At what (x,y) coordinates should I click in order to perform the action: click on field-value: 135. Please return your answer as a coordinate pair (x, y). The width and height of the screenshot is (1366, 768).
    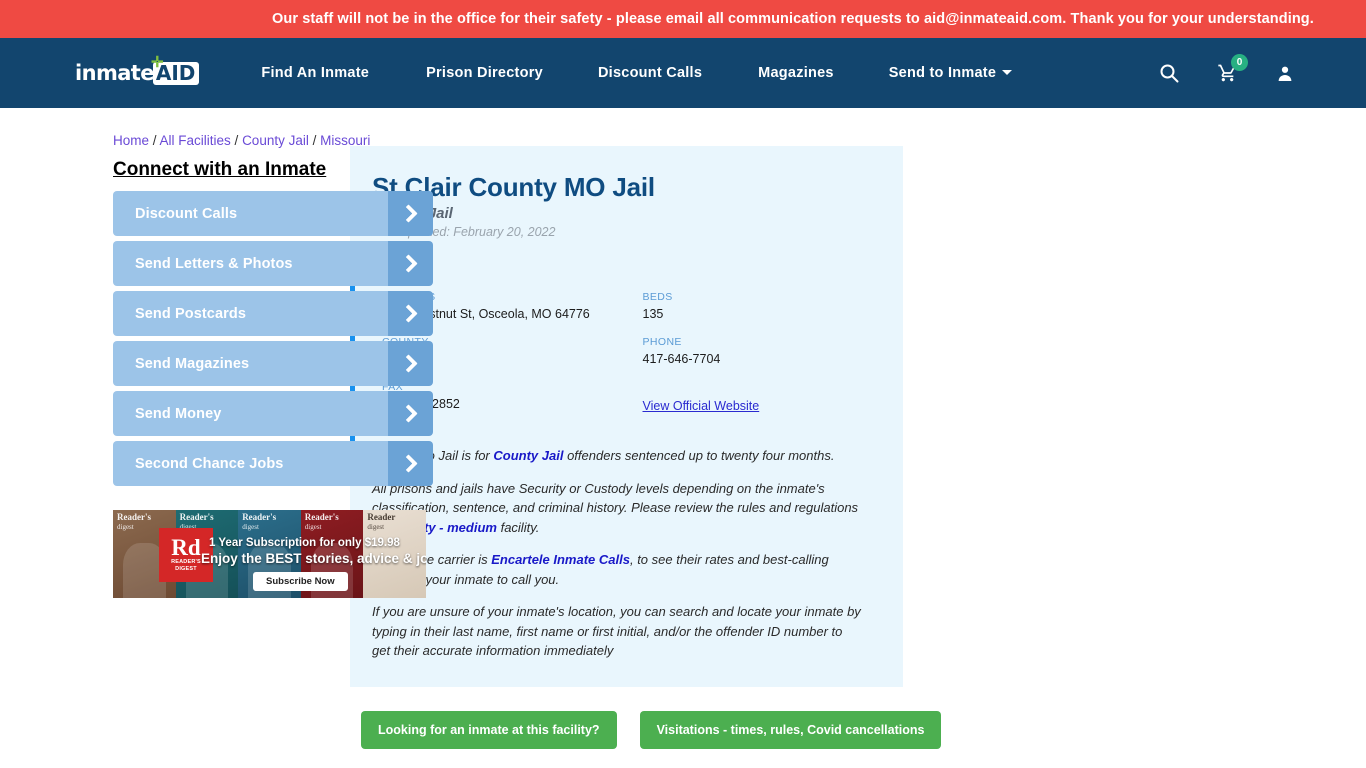
    Looking at the image, I should click on (653, 314).